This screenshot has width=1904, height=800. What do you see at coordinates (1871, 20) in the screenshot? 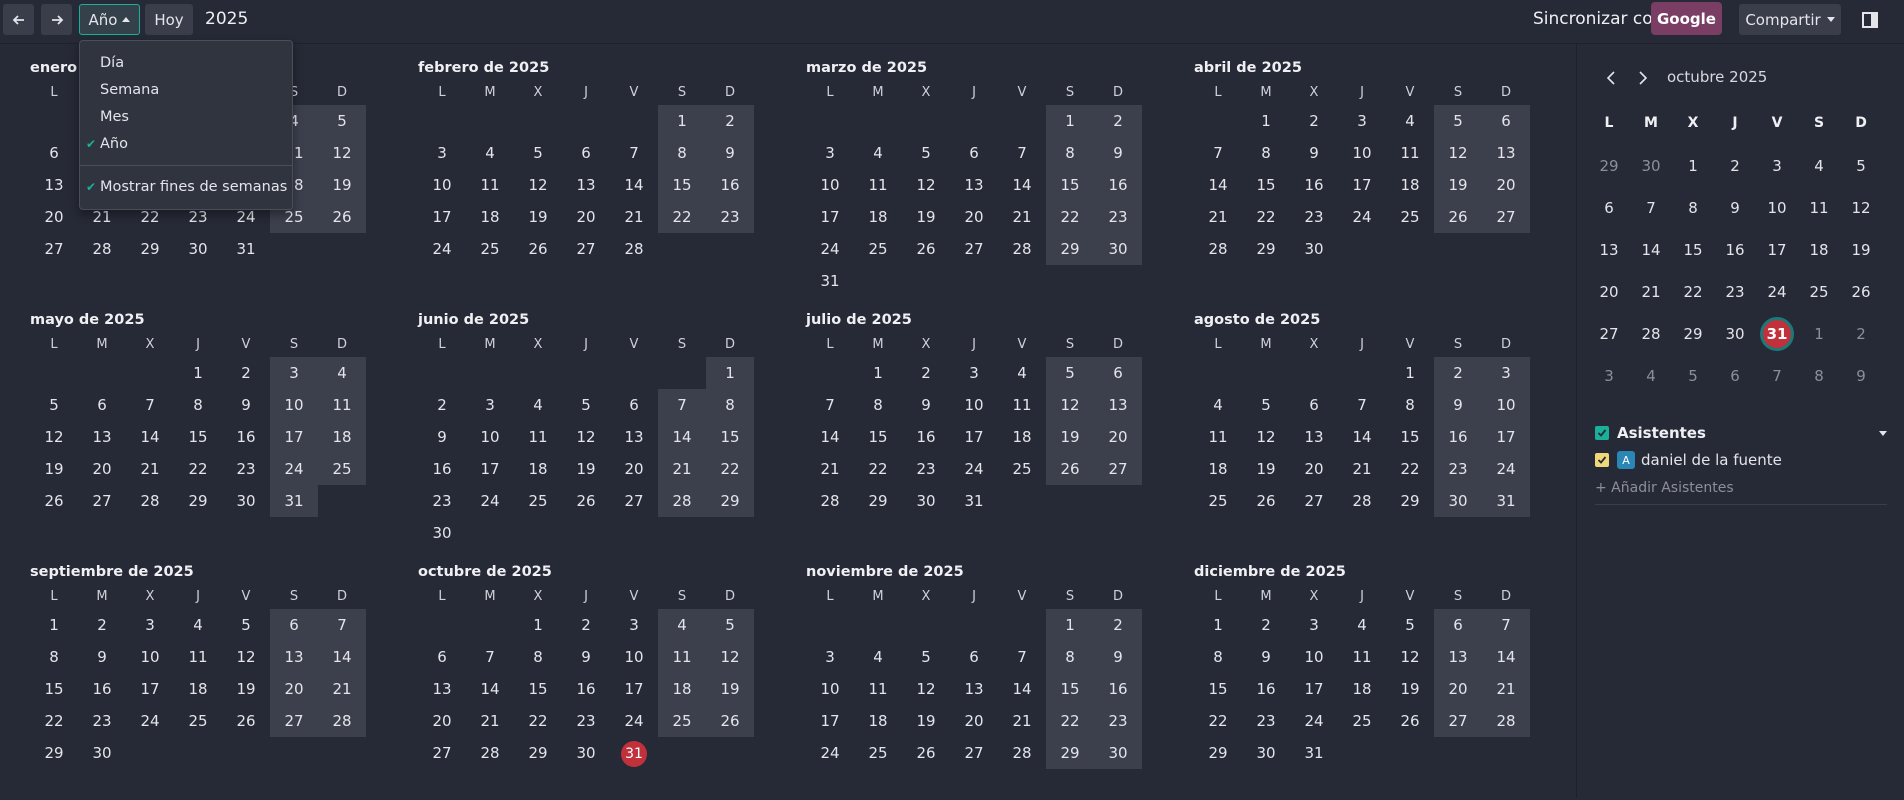
I see `sidebar-toggle-icon` at bounding box center [1871, 20].